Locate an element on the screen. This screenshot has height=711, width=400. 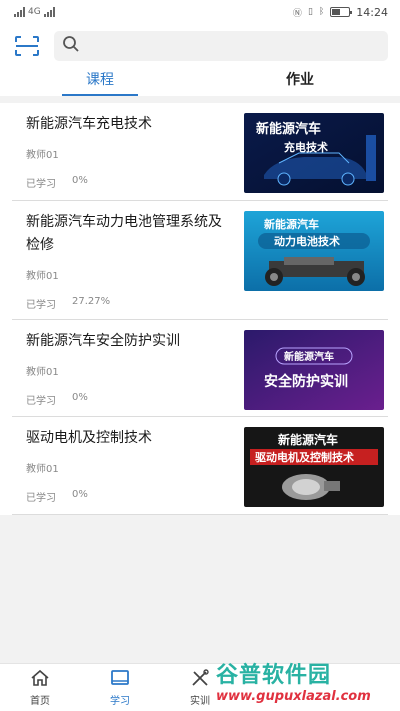
course-item: 新能源汽车充电技术 教师01 已学习 0% 新能源汽车 充电技术 is located at coordinates (200, 151).